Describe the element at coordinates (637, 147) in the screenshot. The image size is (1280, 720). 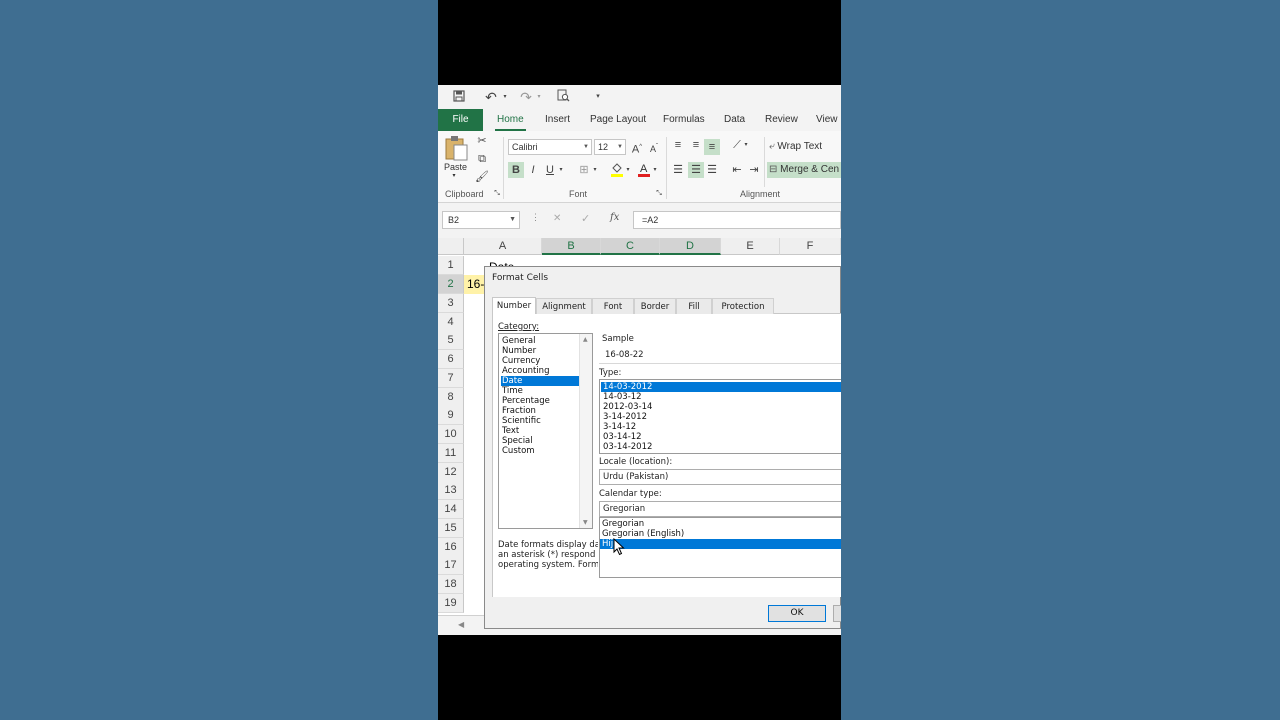
I see `grow-font-icon: A^` at that location.